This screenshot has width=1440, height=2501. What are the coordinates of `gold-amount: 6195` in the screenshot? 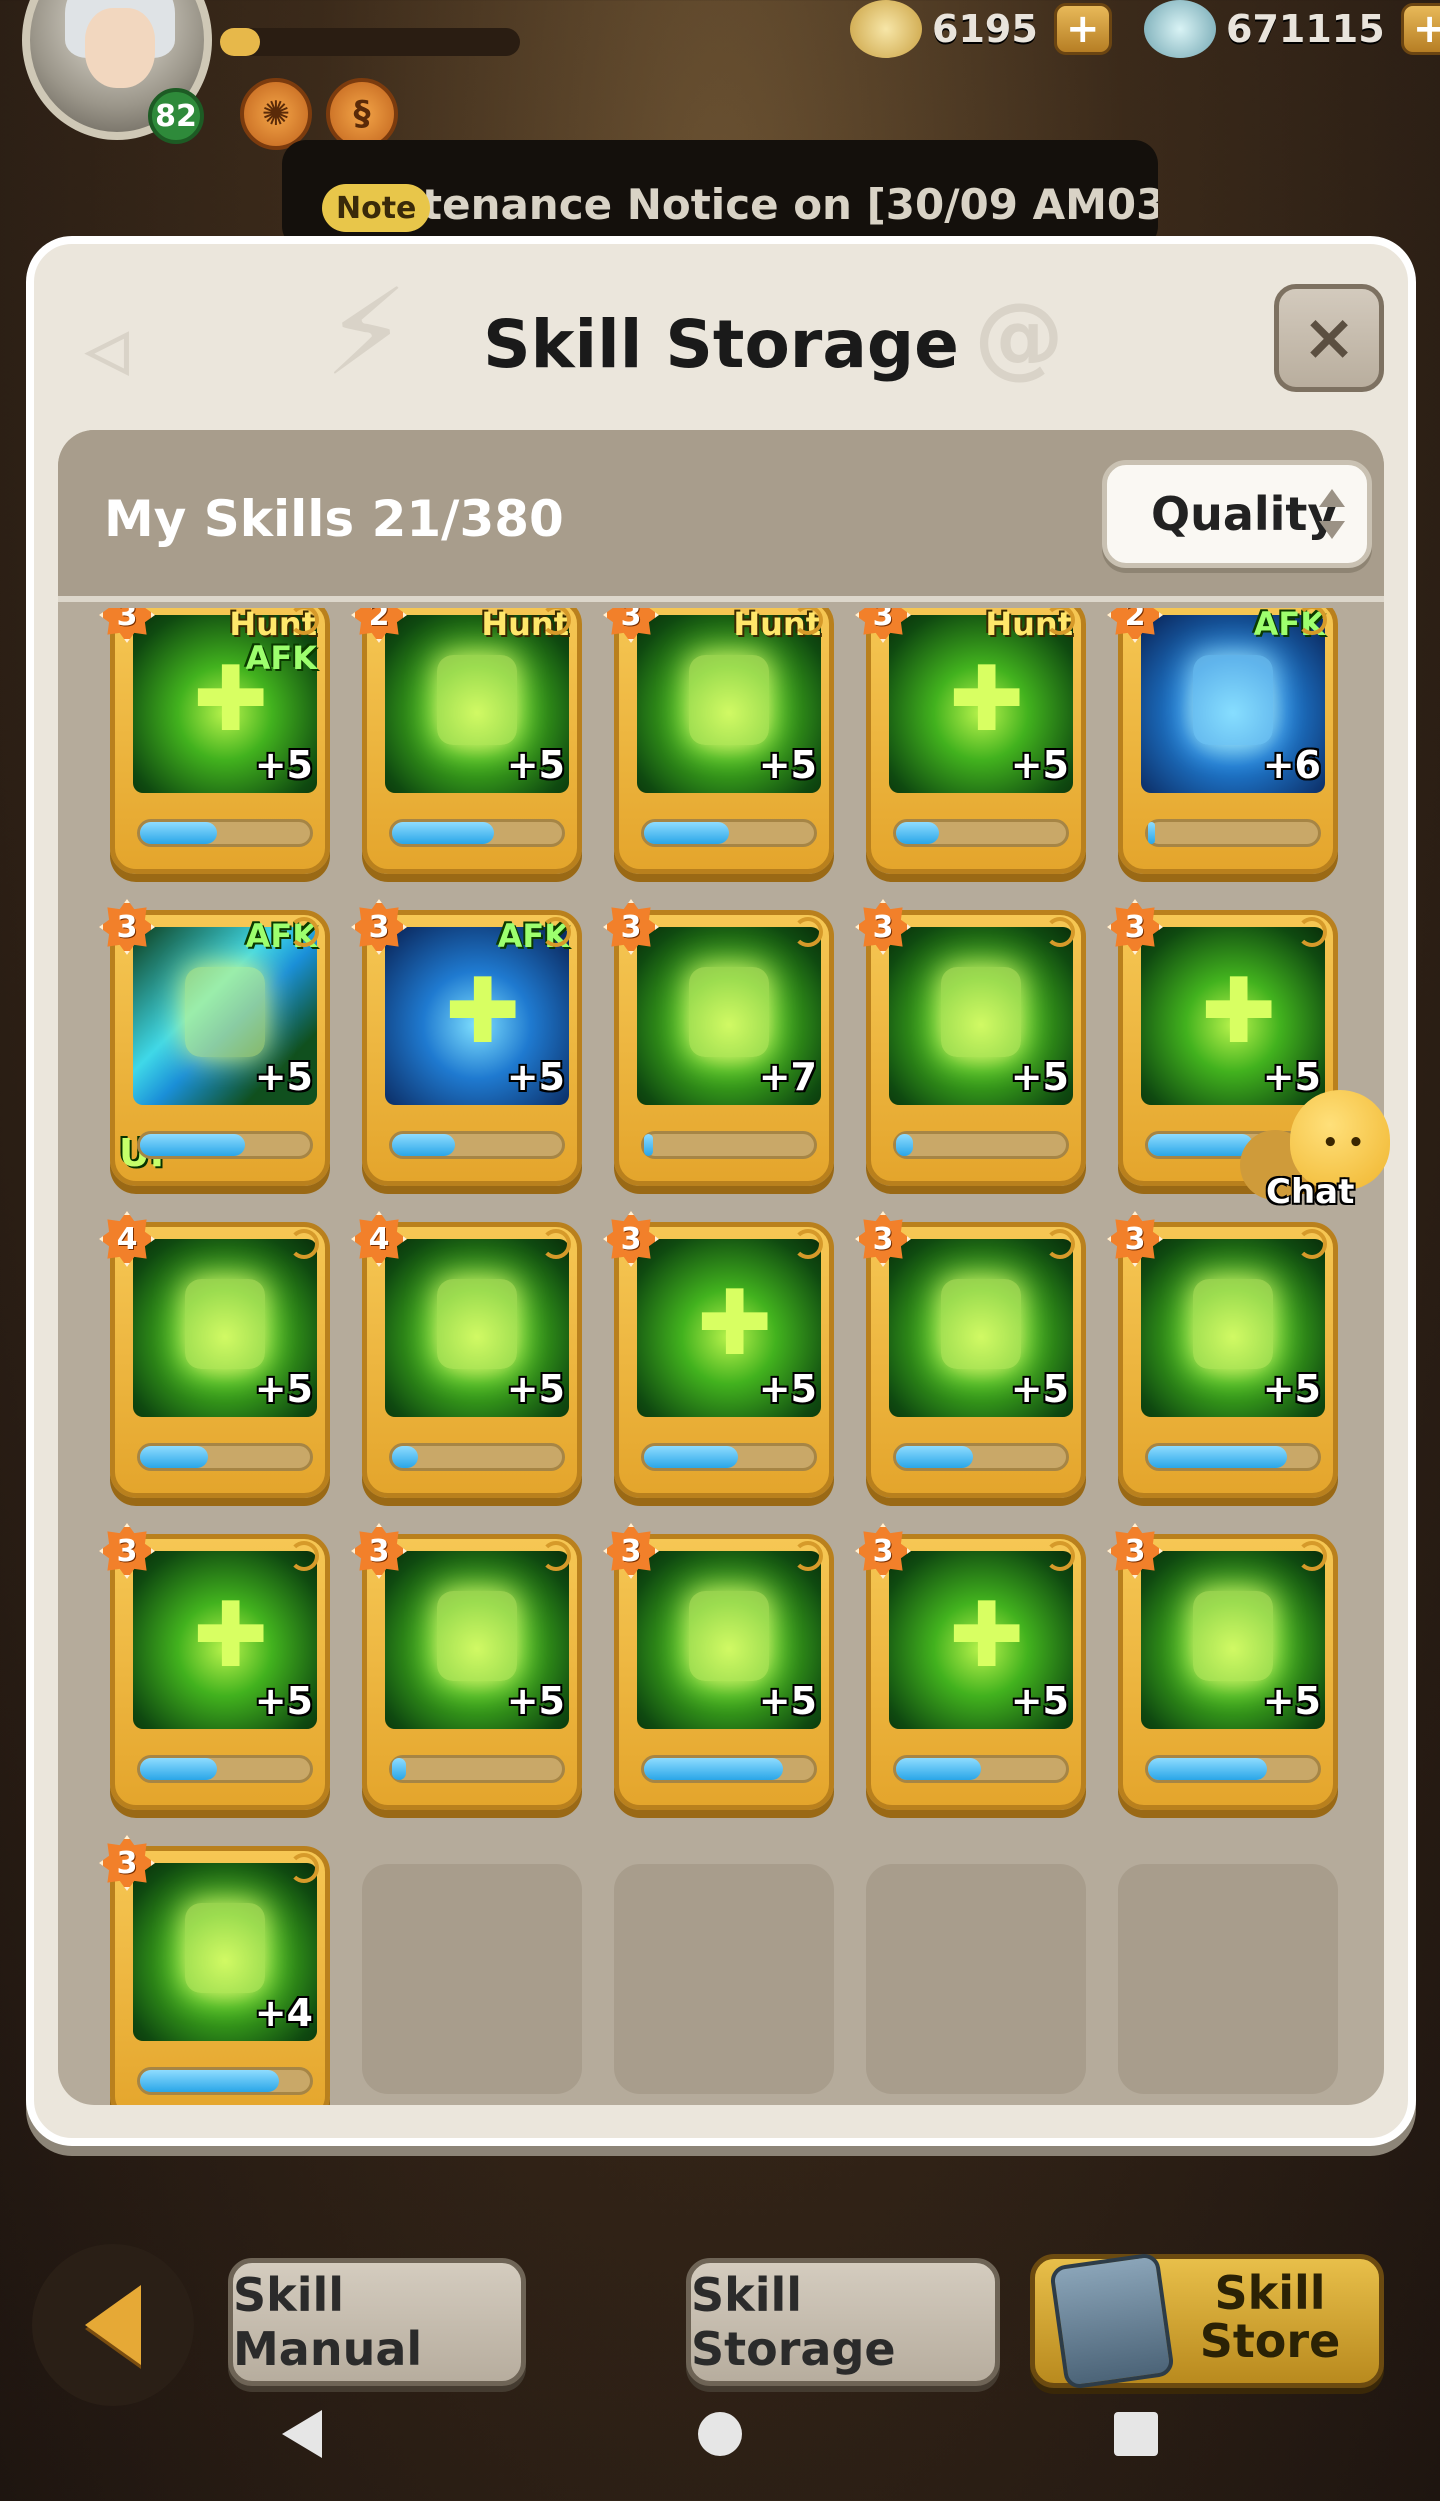 It's located at (985, 29).